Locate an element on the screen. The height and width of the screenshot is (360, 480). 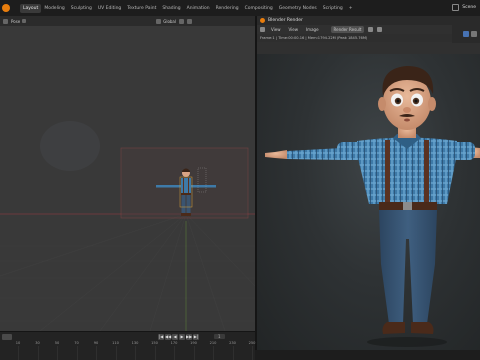
render-window-title: Blender Render is located at coordinates (285, 20).